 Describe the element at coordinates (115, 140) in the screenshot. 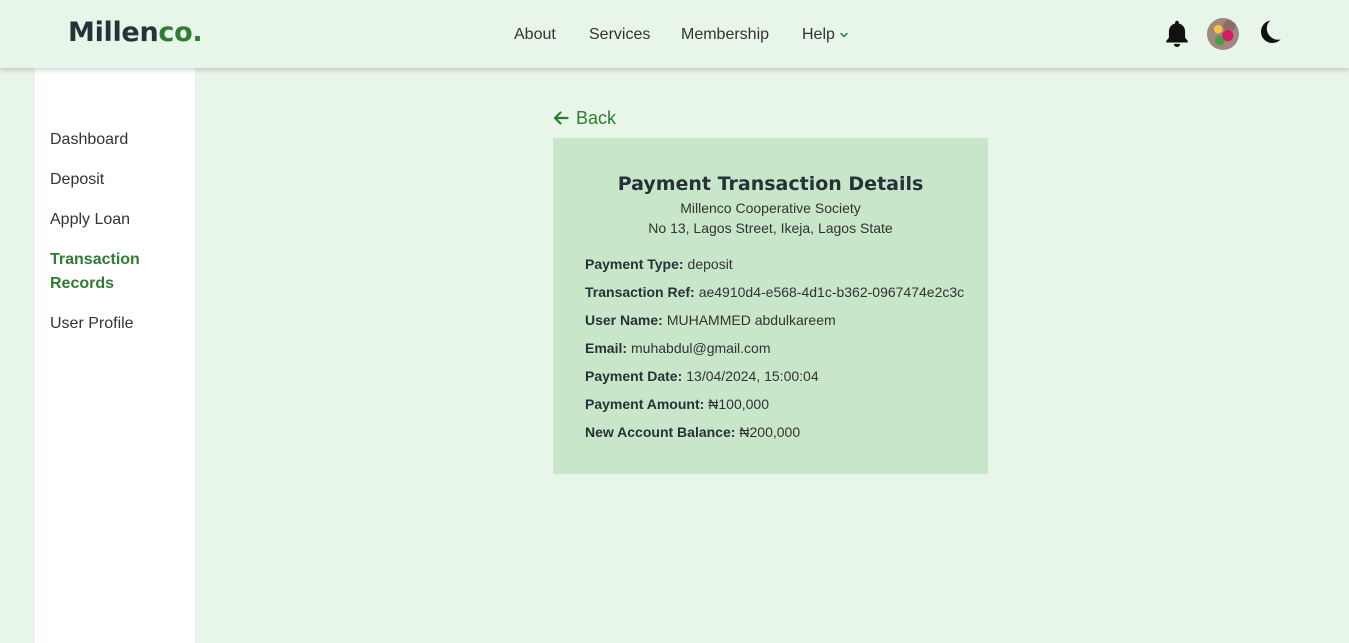

I see `sidebar-item-dashboard: Dashboard` at that location.